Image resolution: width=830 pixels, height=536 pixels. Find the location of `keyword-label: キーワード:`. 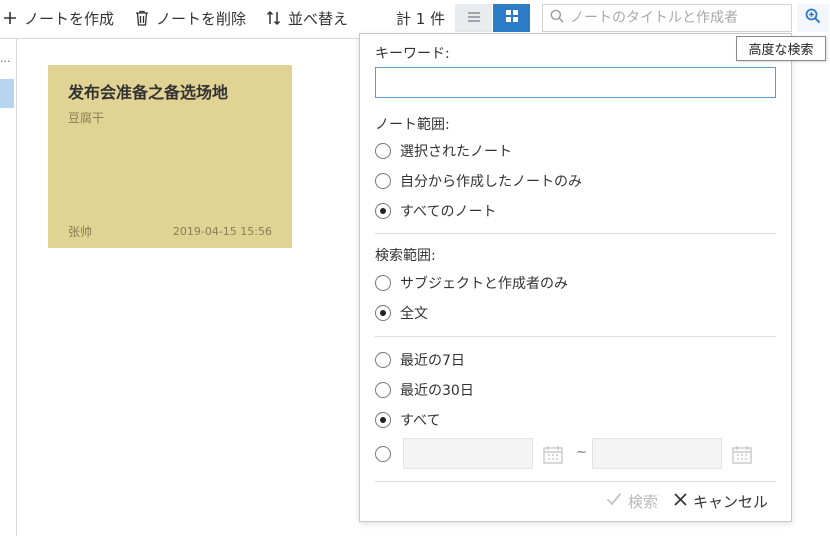

keyword-label: キーワード: is located at coordinates (412, 54).